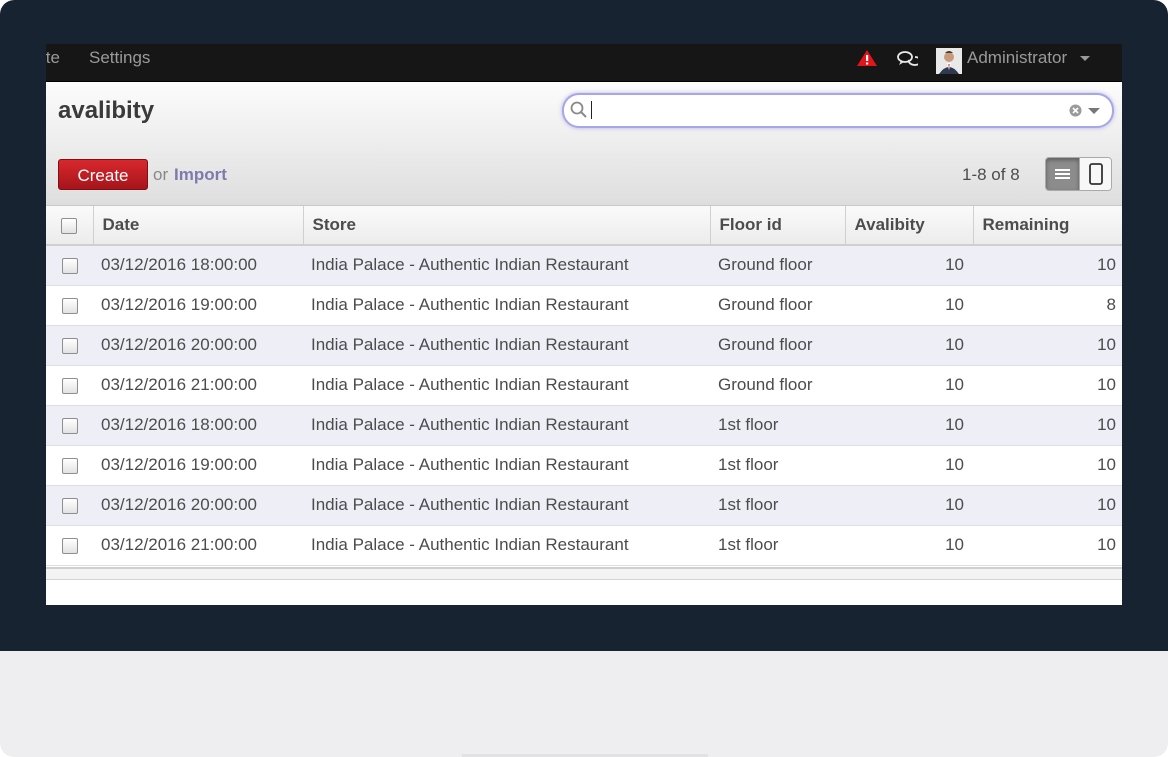 Image resolution: width=1168 pixels, height=757 pixels. What do you see at coordinates (867, 58) in the screenshot?
I see `alert-icon` at bounding box center [867, 58].